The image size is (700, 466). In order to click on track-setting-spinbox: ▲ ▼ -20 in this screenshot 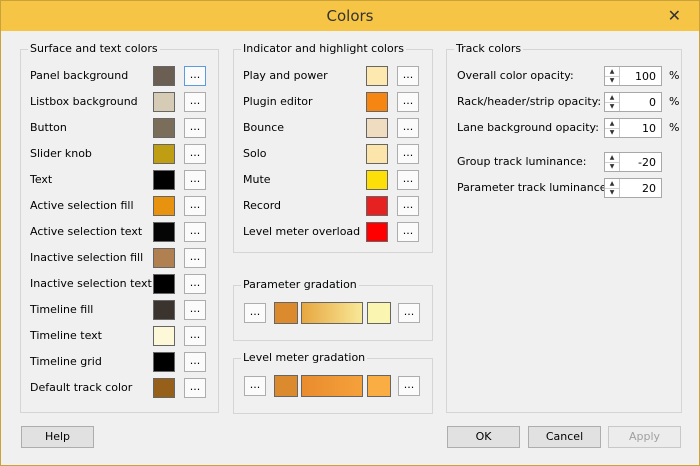, I will do `click(633, 162)`.